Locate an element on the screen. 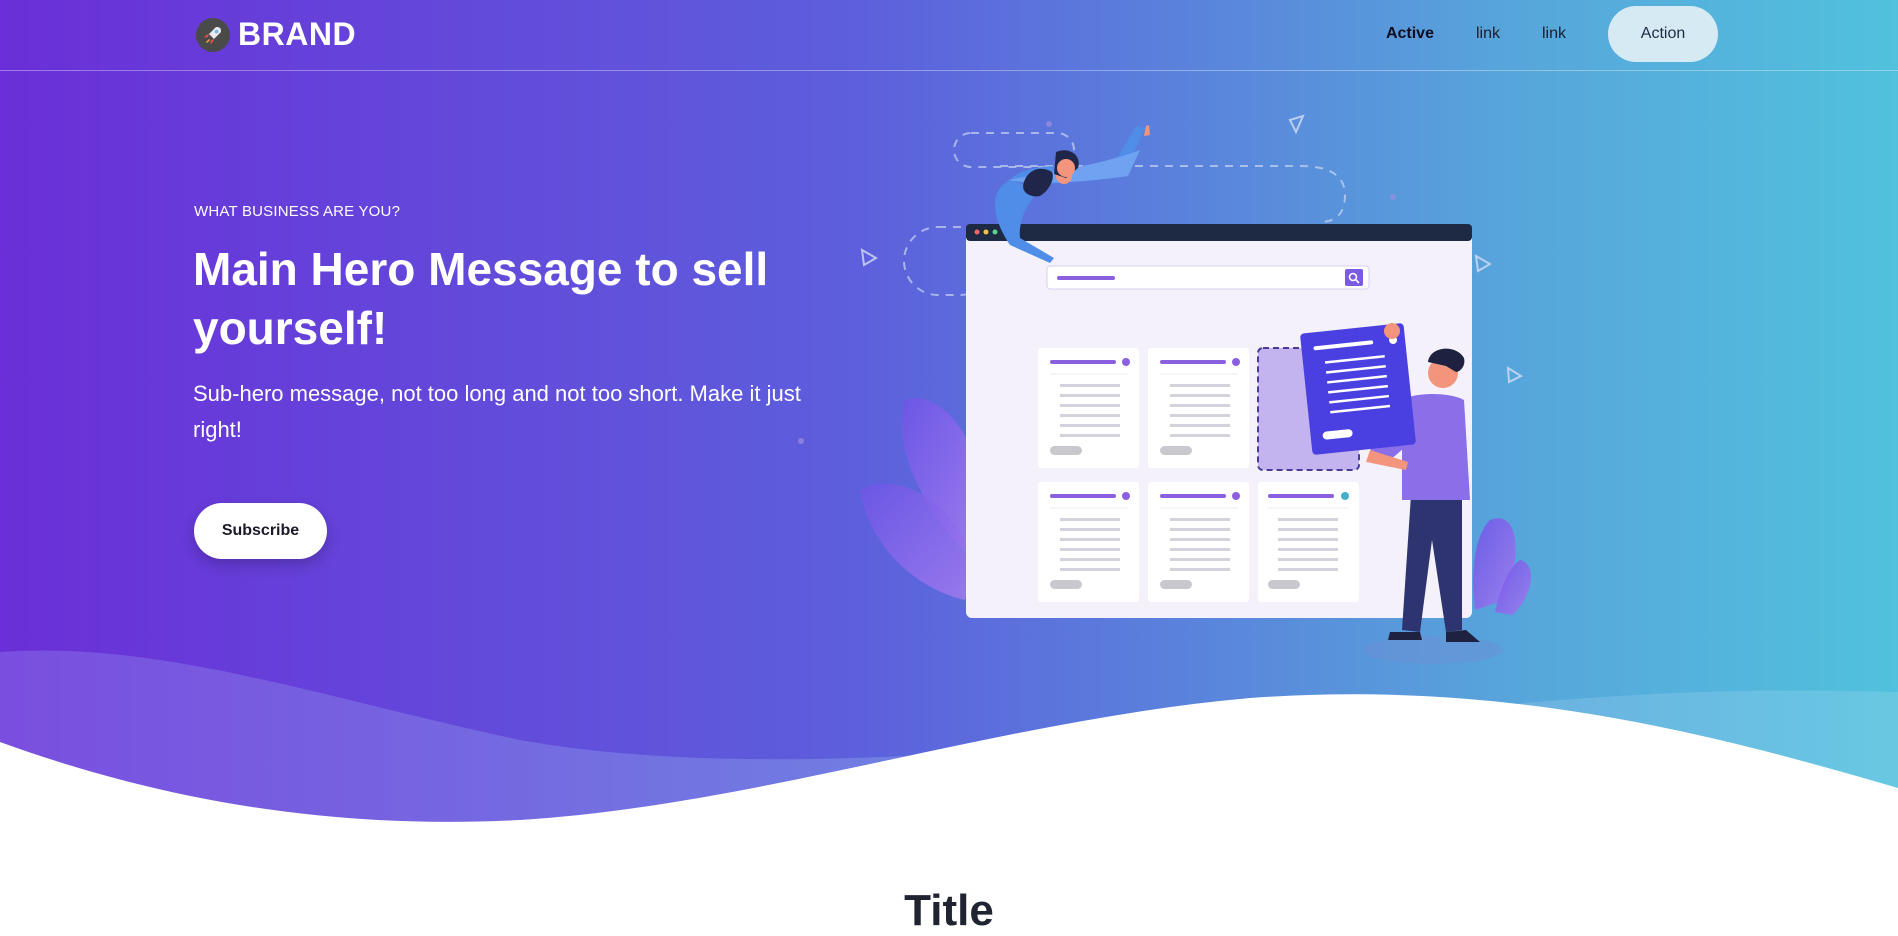 Image resolution: width=1898 pixels, height=936 pixels. search-icon is located at coordinates (1354, 277).